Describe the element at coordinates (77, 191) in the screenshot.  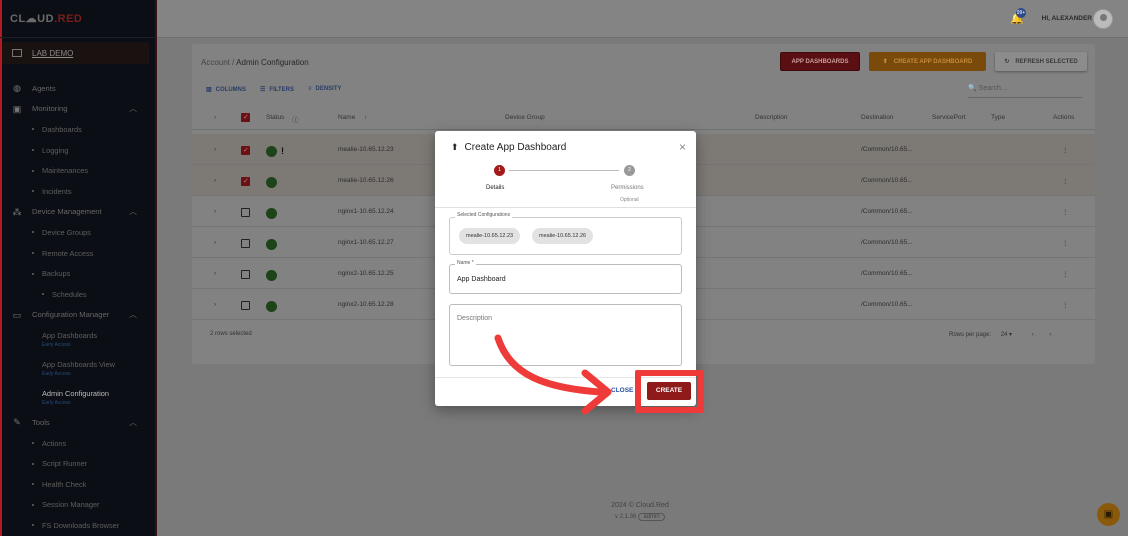
I see `sidebar-item-incidents: Incidents` at that location.